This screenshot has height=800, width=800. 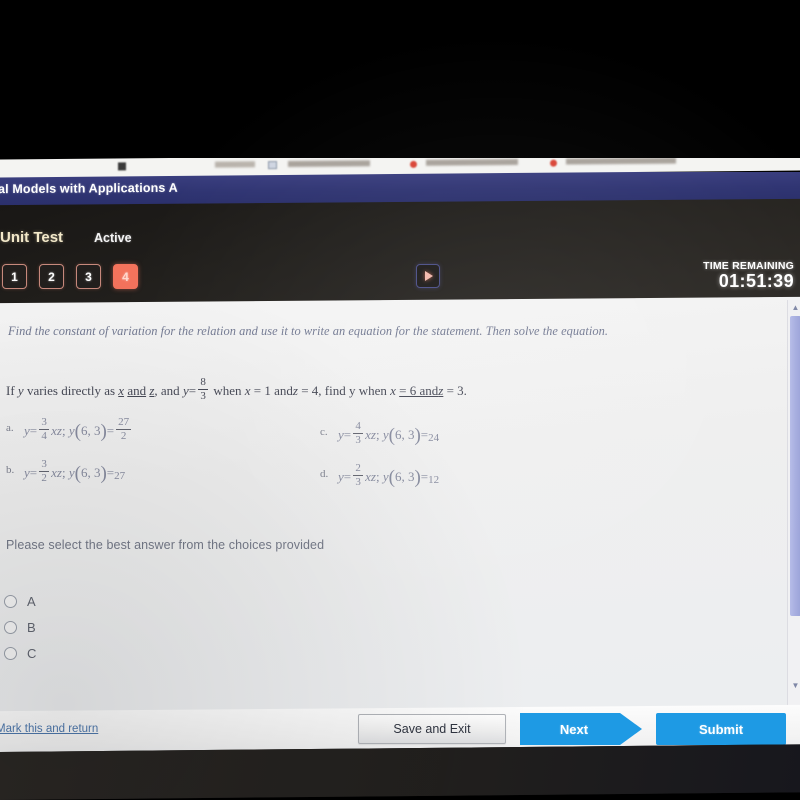 What do you see at coordinates (32, 653) in the screenshot?
I see `radio-label-c: C` at bounding box center [32, 653].